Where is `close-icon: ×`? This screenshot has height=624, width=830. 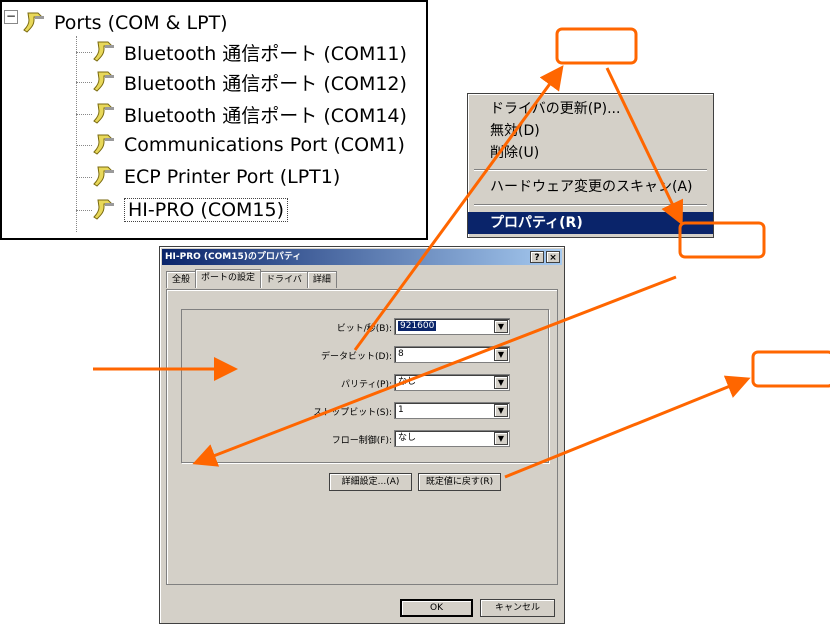
close-icon: × is located at coordinates (553, 257).